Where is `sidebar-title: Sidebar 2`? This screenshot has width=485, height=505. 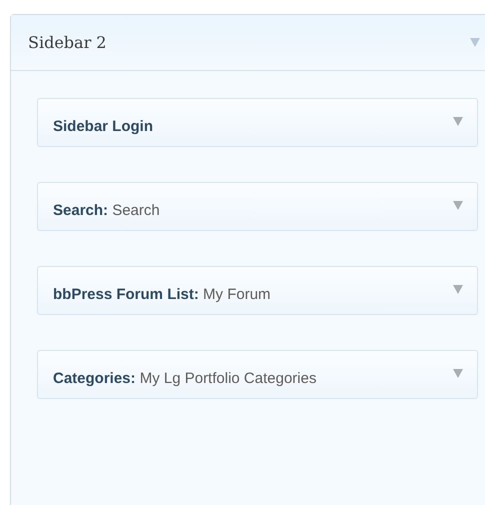 sidebar-title: Sidebar 2 is located at coordinates (67, 42).